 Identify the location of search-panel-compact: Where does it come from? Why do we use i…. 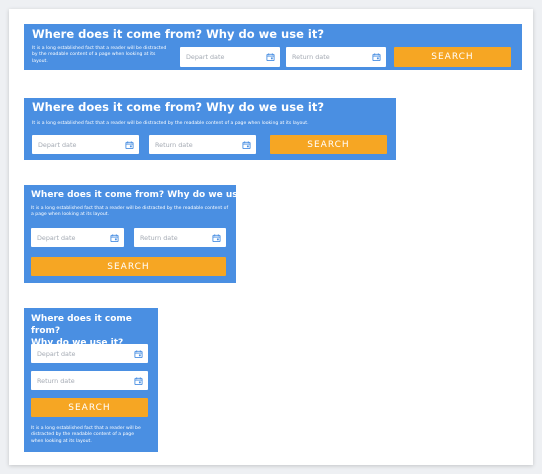
(142, 234).